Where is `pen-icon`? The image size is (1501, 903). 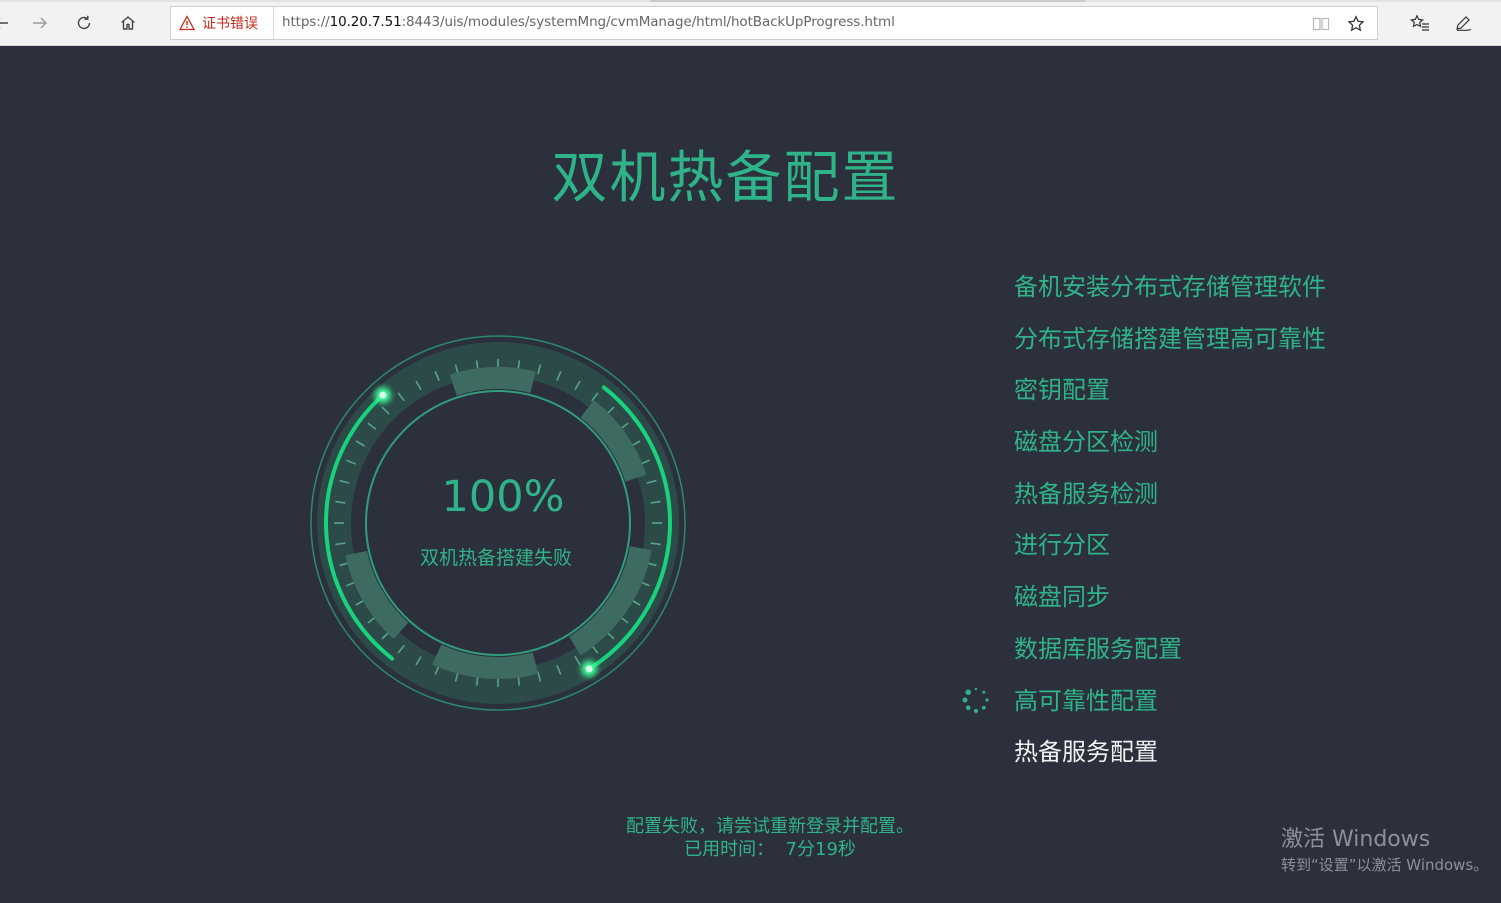 pen-icon is located at coordinates (1464, 24).